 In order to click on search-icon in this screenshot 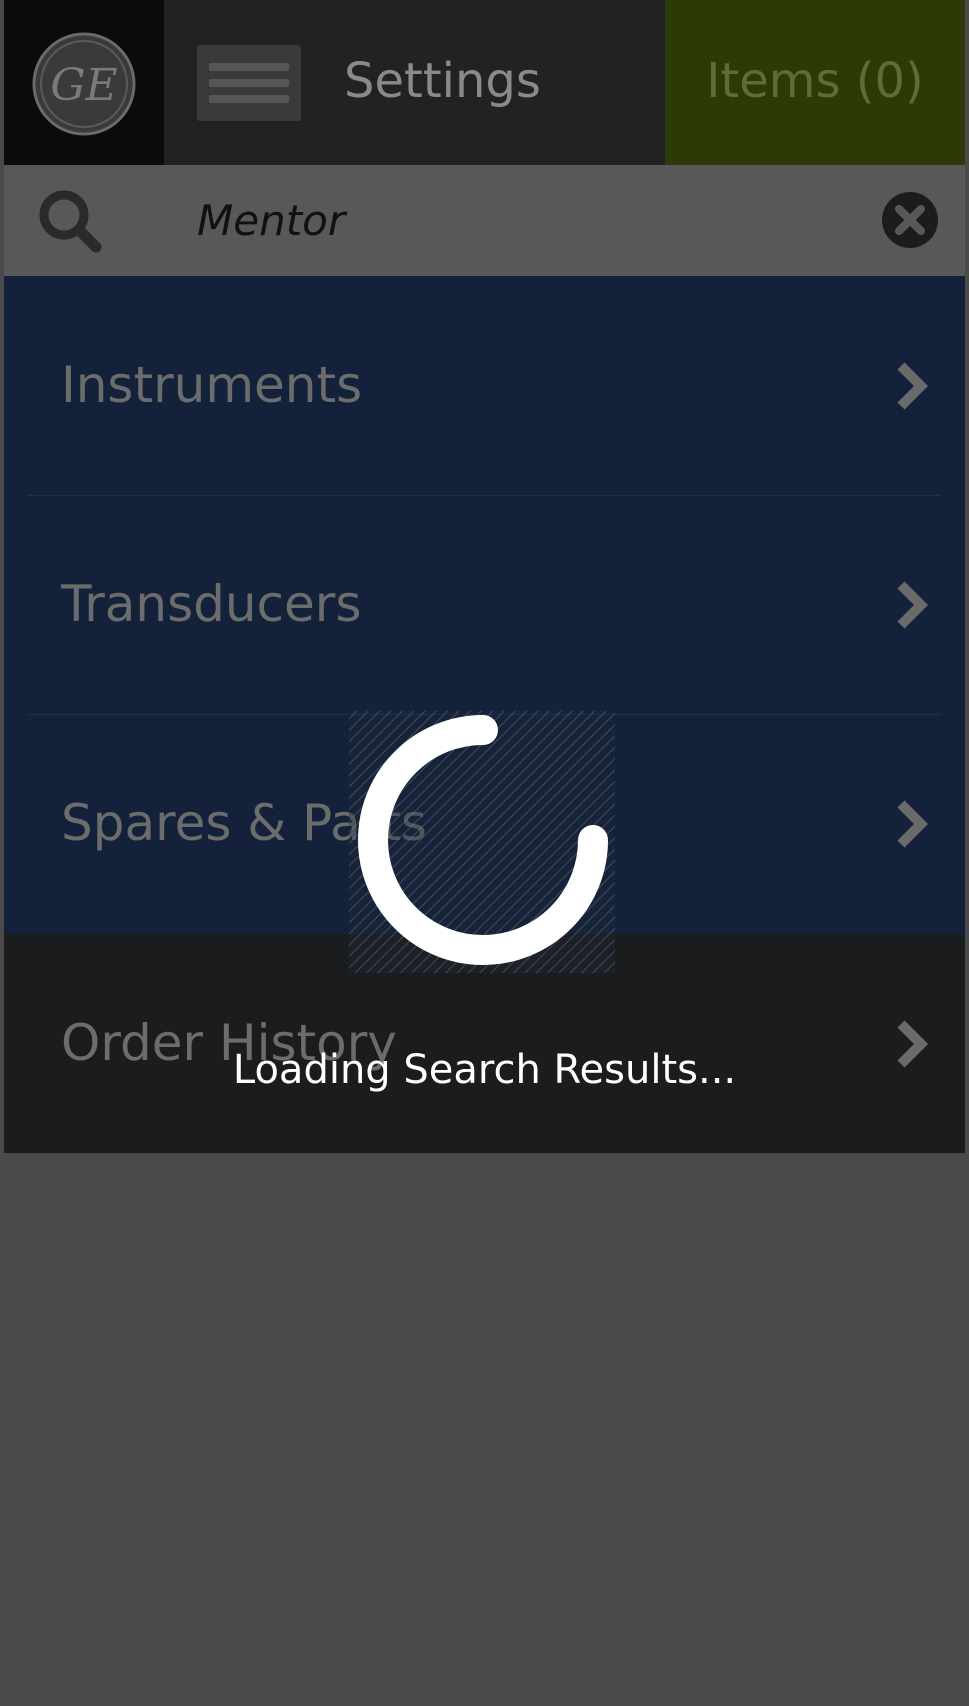, I will do `click(71, 222)`.